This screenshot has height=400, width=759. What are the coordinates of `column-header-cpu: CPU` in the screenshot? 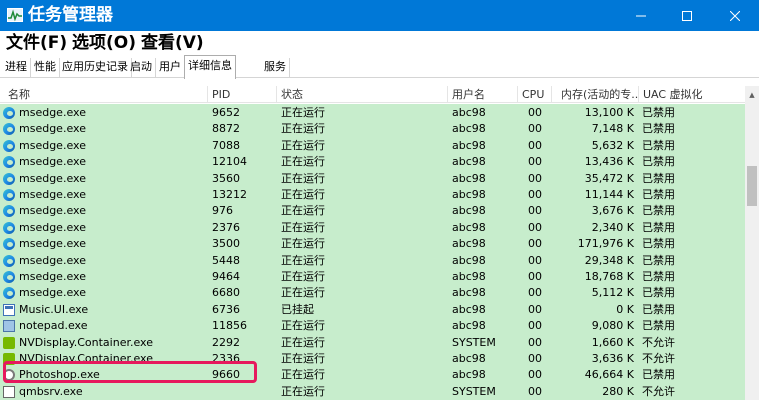 It's located at (535, 94).